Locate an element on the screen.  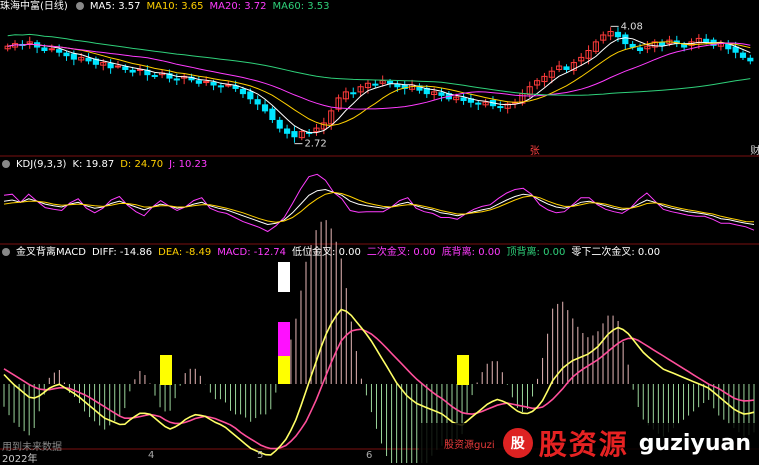
low-cross-label: 低位金叉: 0.00 is located at coordinates (326, 252).